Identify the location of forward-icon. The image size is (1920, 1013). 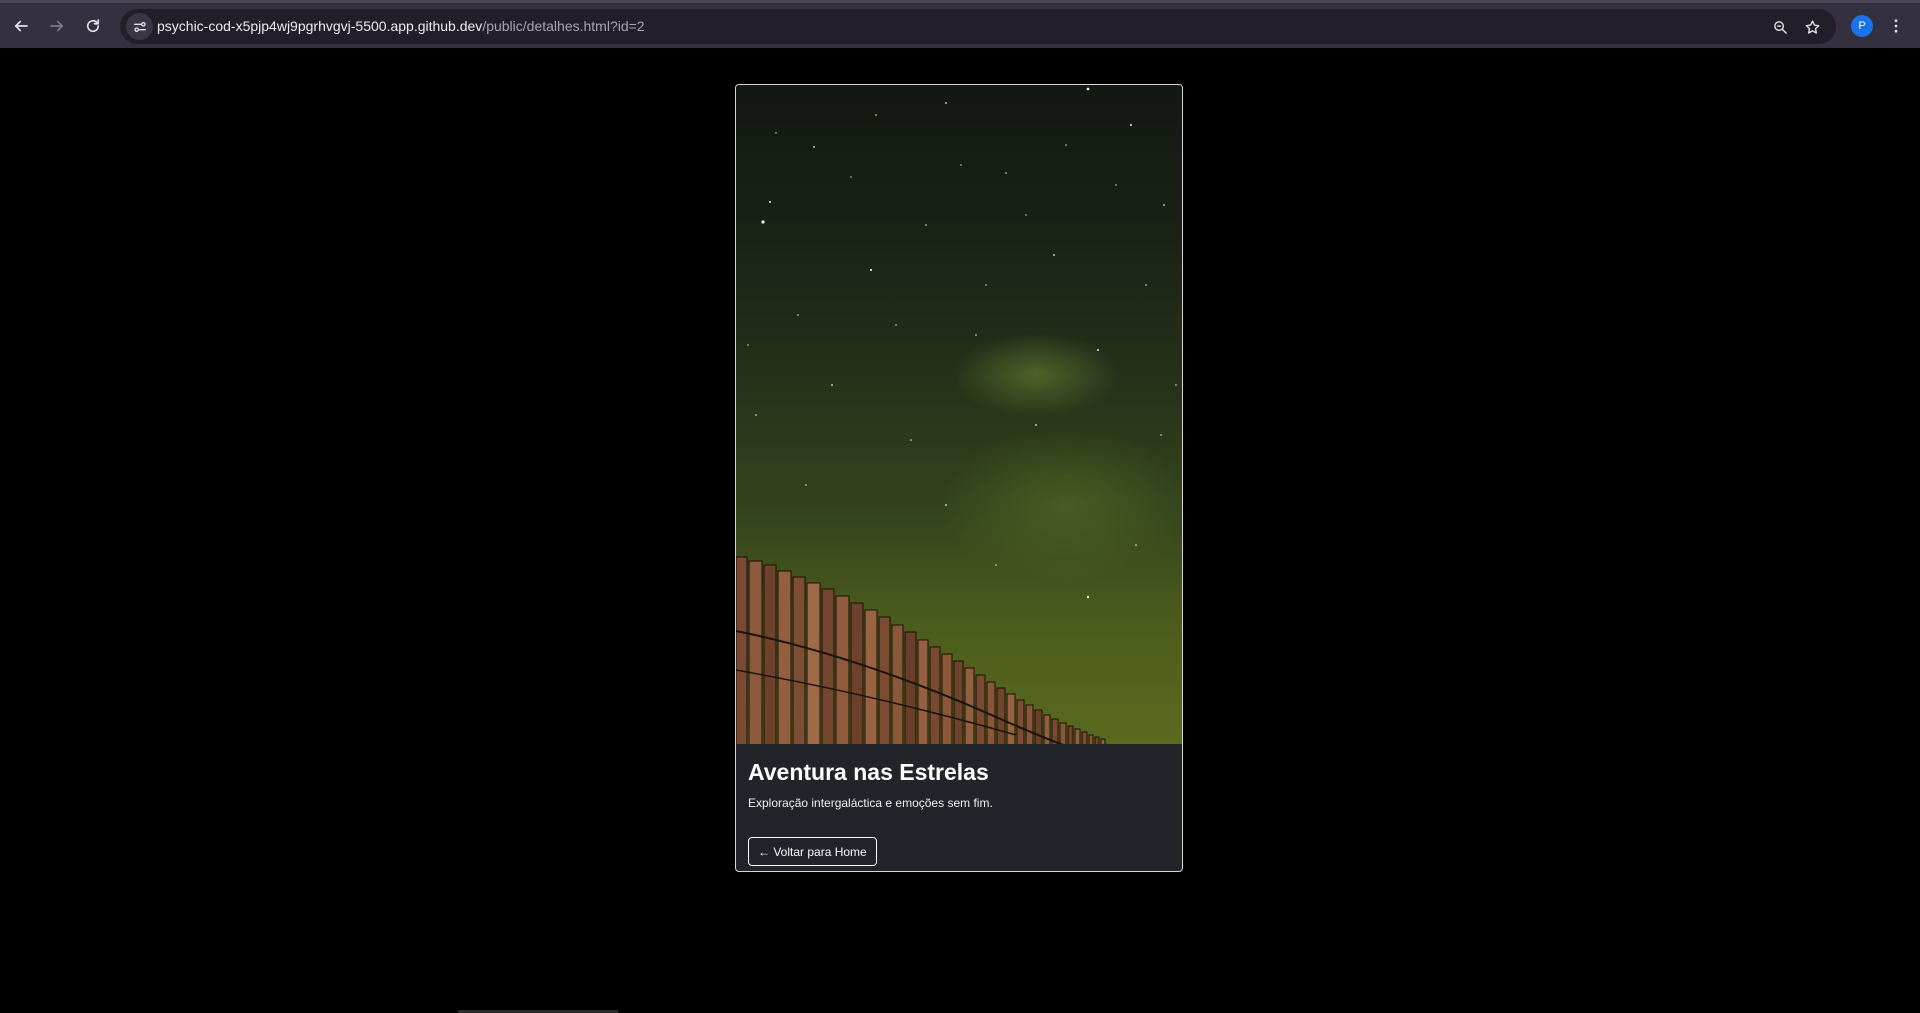
(57, 26).